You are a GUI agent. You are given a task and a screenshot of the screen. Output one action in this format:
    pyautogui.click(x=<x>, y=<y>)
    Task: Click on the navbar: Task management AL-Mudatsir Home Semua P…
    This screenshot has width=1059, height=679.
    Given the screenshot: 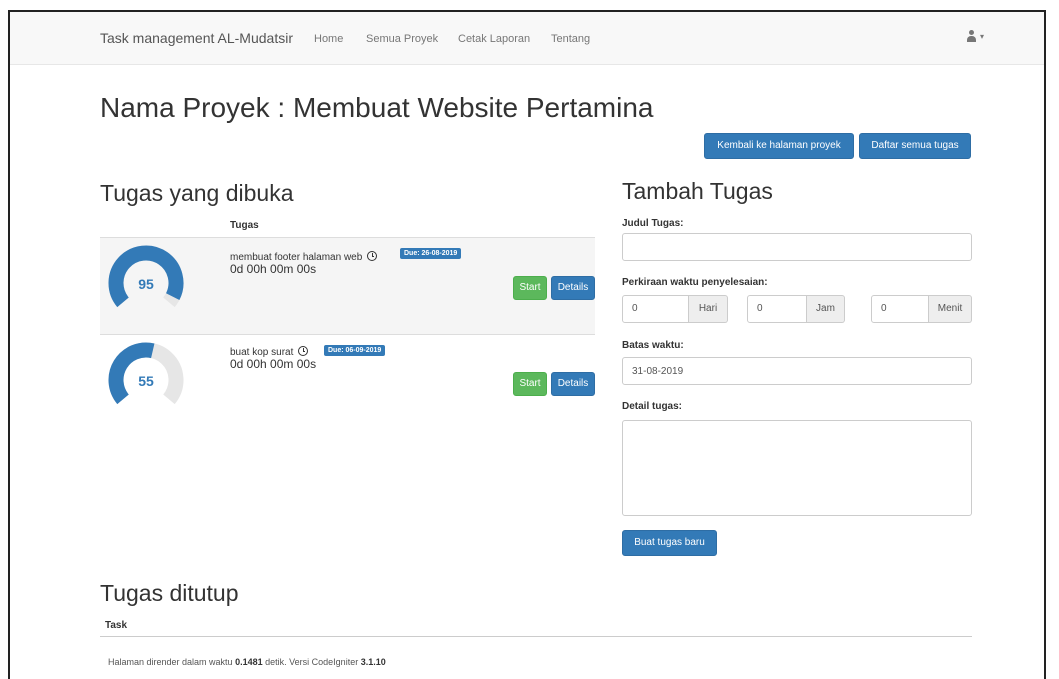 What is the action you would take?
    pyautogui.click(x=527, y=38)
    